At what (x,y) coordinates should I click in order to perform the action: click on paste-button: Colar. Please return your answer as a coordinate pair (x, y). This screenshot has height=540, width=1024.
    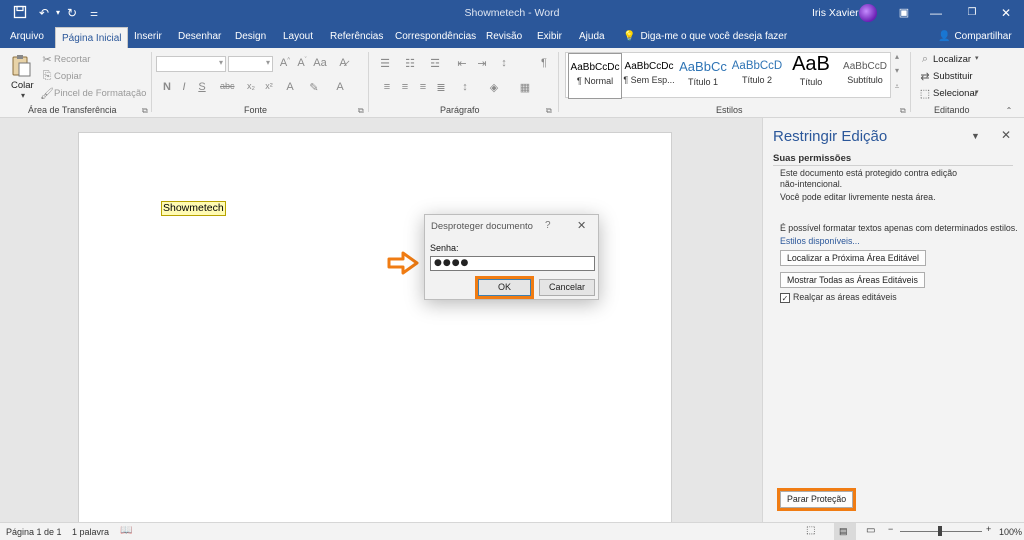
    Looking at the image, I should click on (22, 85).